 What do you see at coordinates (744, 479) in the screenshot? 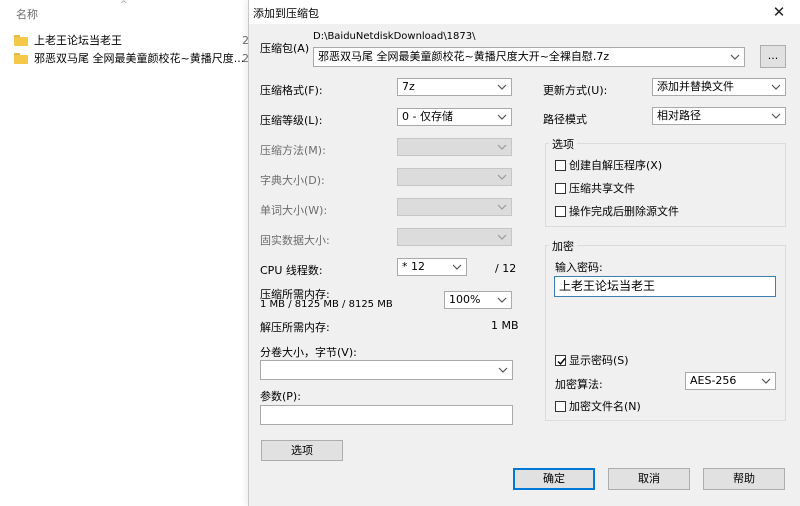
I see `help-button: 帮助` at bounding box center [744, 479].